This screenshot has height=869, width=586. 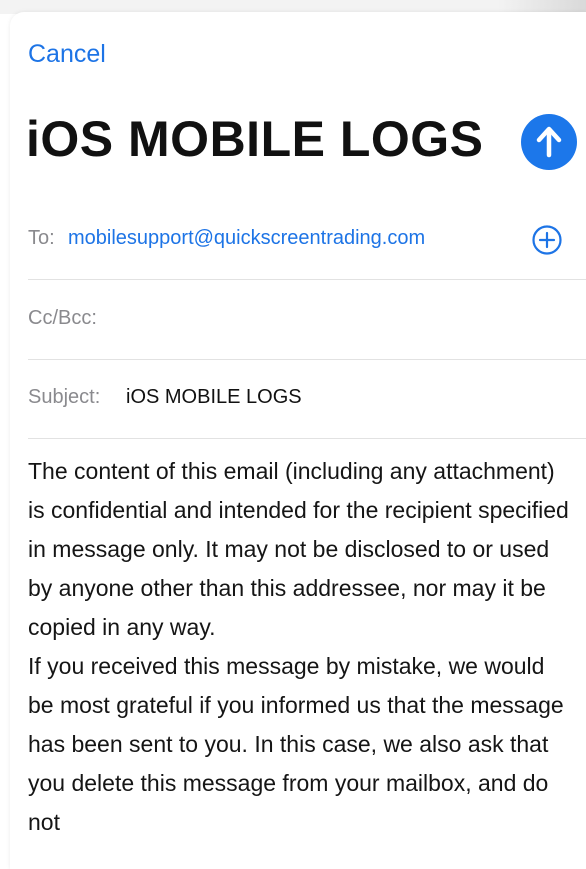 What do you see at coordinates (246, 238) in the screenshot?
I see `recipient-address: mobilesupport@quickscreentrading.com` at bounding box center [246, 238].